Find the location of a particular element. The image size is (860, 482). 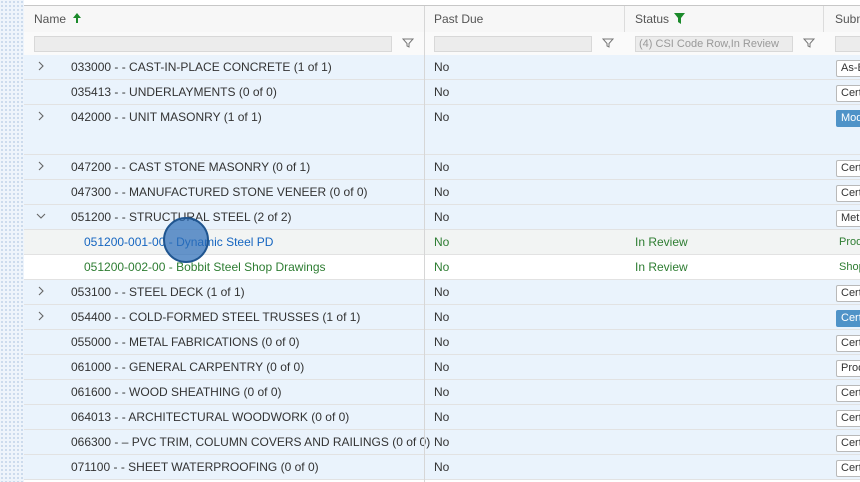

row-type-badge: Met is located at coordinates (848, 218).